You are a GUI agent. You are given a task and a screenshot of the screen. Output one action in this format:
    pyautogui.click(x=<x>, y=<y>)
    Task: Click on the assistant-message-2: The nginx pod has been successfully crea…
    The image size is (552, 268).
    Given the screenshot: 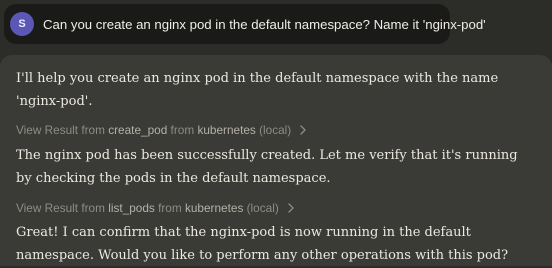 What is the action you would take?
    pyautogui.click(x=267, y=167)
    